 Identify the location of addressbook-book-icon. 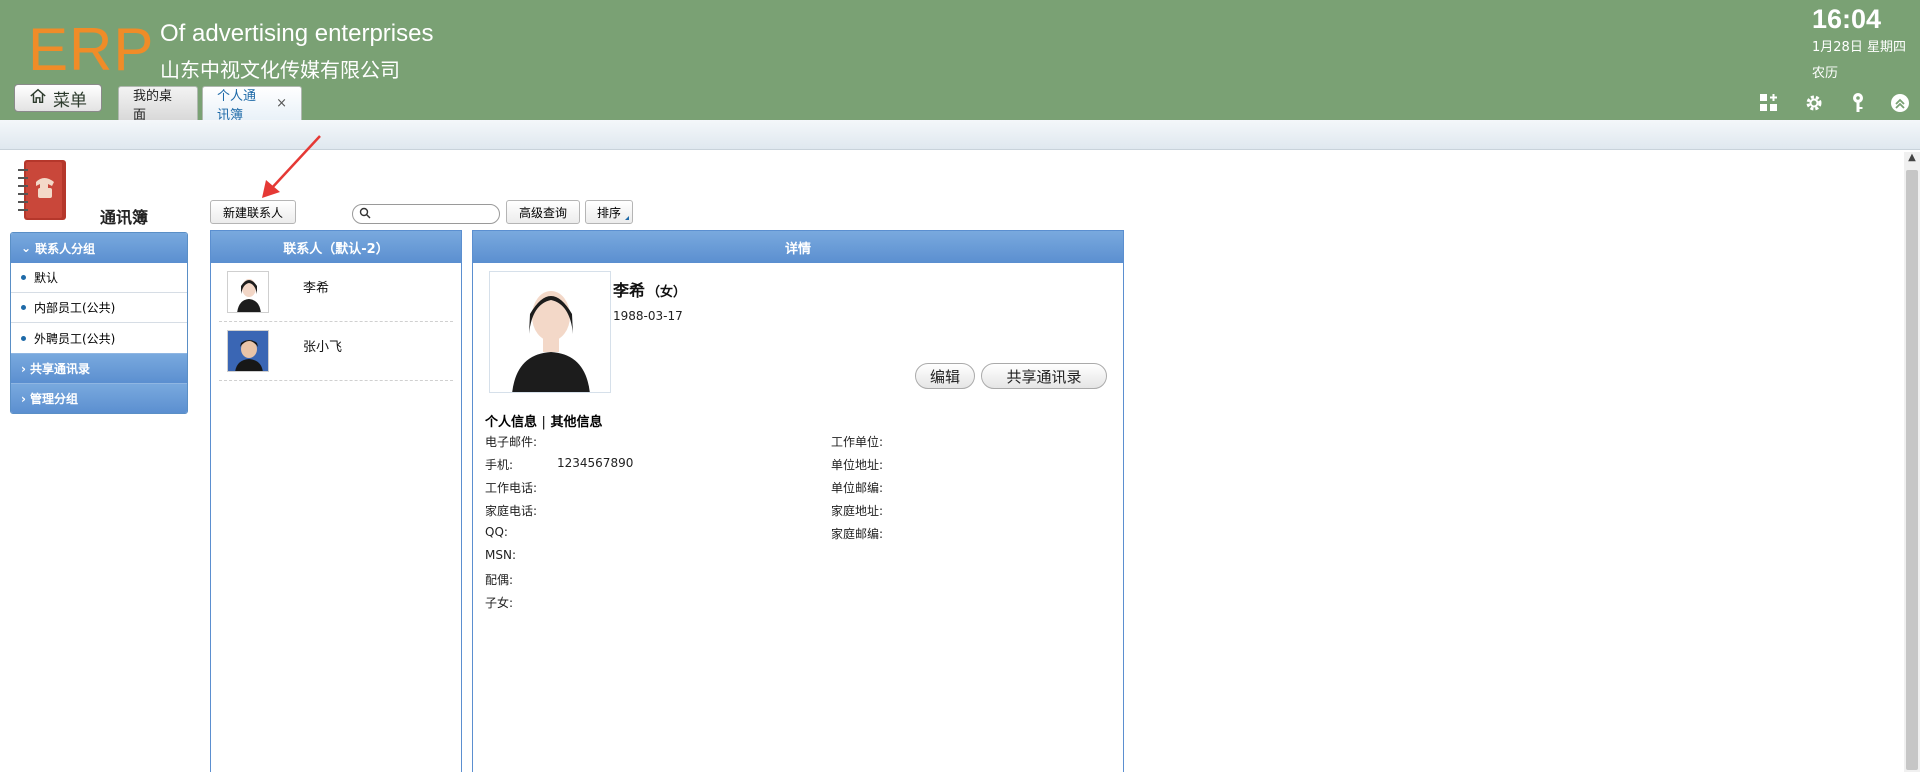
(42, 191).